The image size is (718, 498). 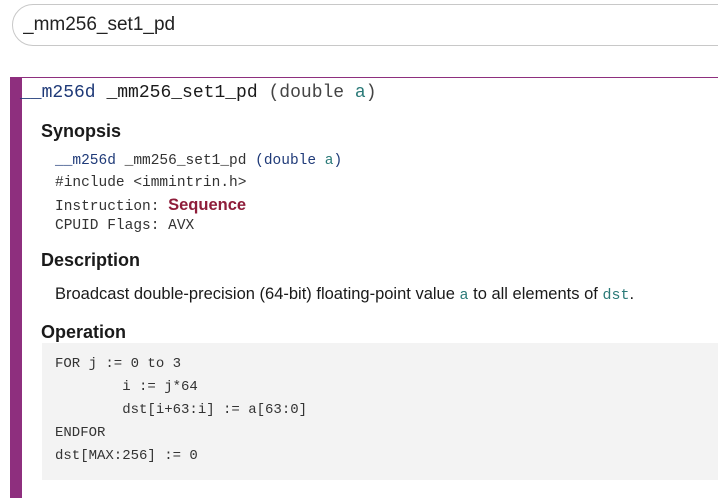 What do you see at coordinates (84, 332) in the screenshot?
I see `operation-heading: Operation` at bounding box center [84, 332].